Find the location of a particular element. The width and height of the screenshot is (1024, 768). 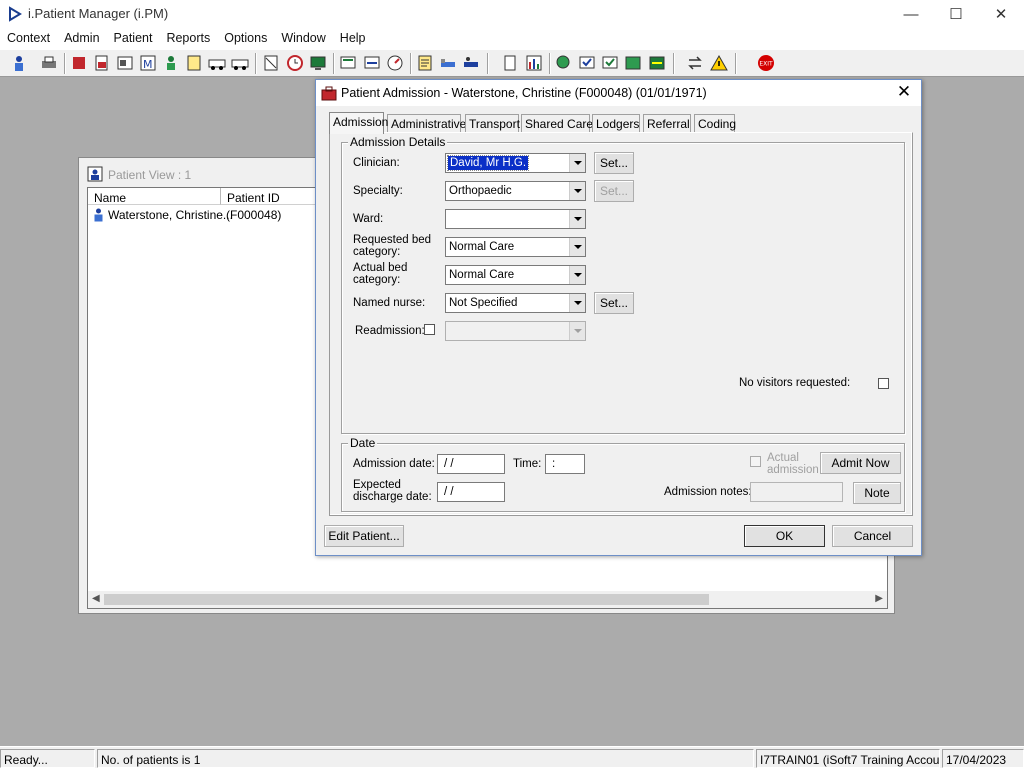

column-header-name: Name is located at coordinates (154, 196).